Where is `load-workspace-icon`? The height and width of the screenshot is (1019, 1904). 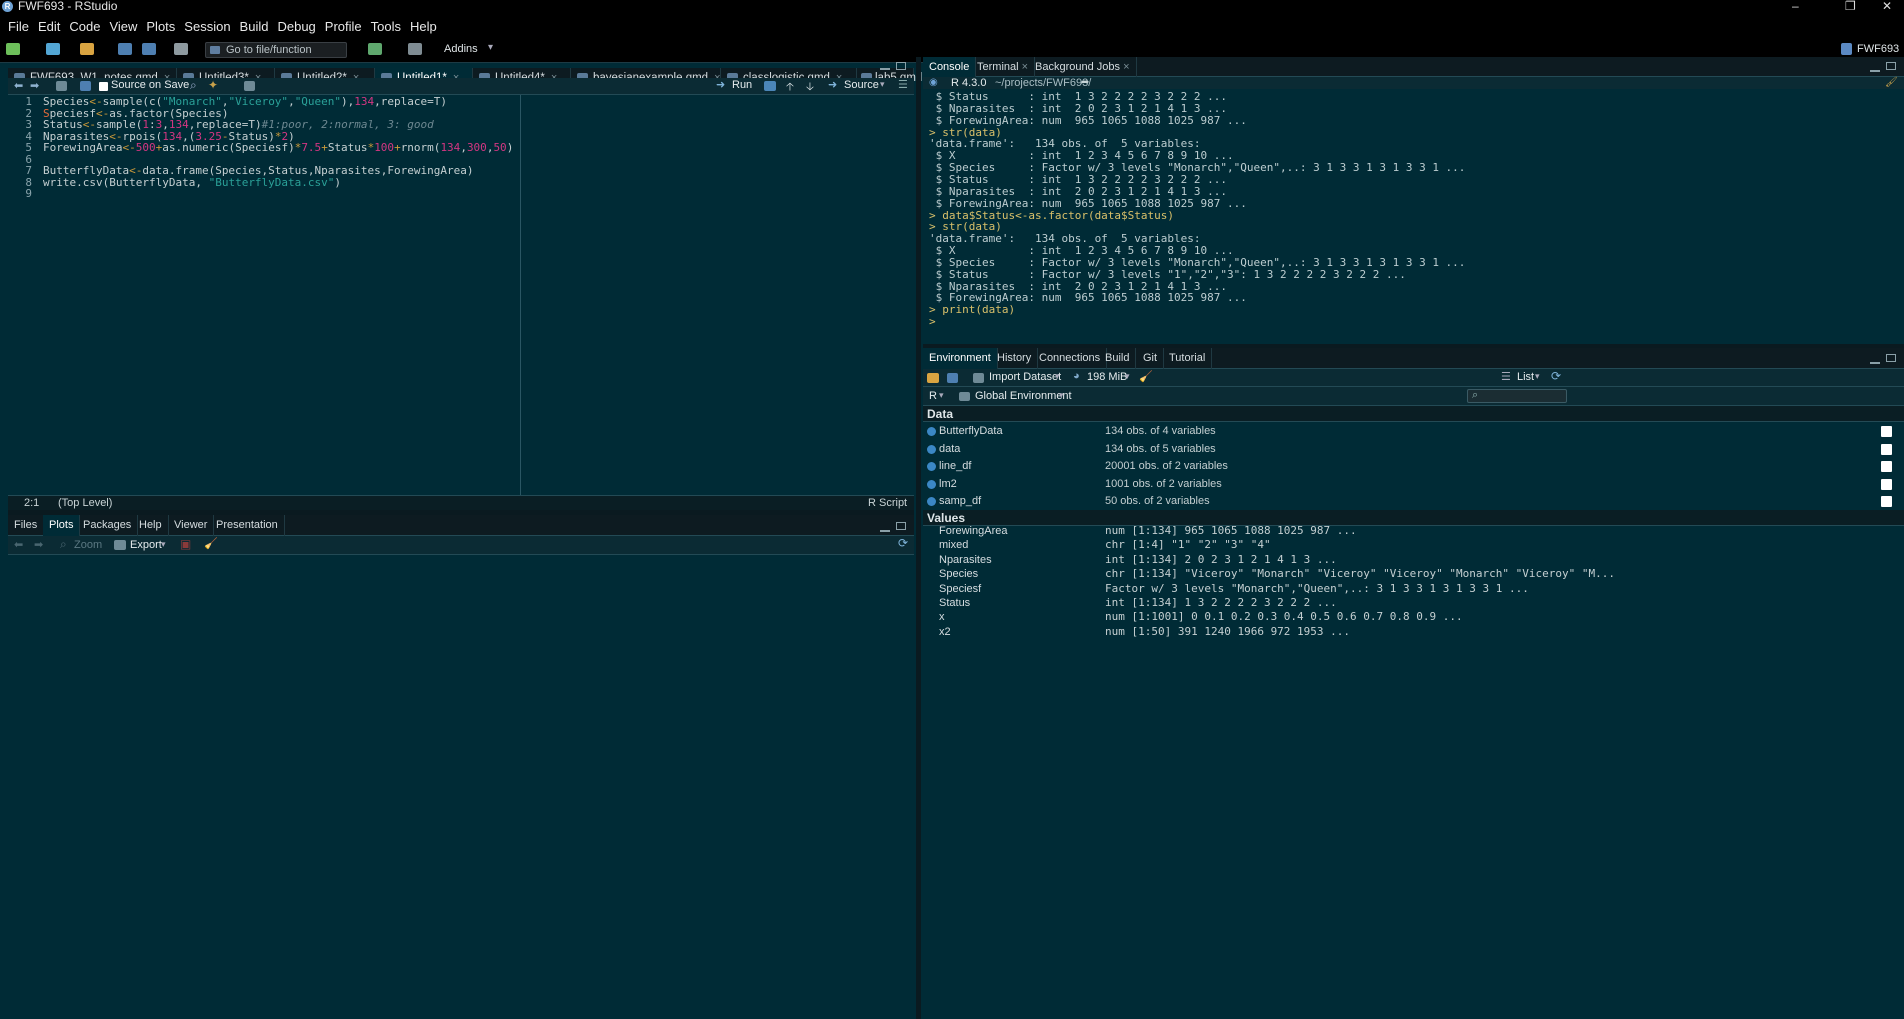
load-workspace-icon is located at coordinates (933, 378).